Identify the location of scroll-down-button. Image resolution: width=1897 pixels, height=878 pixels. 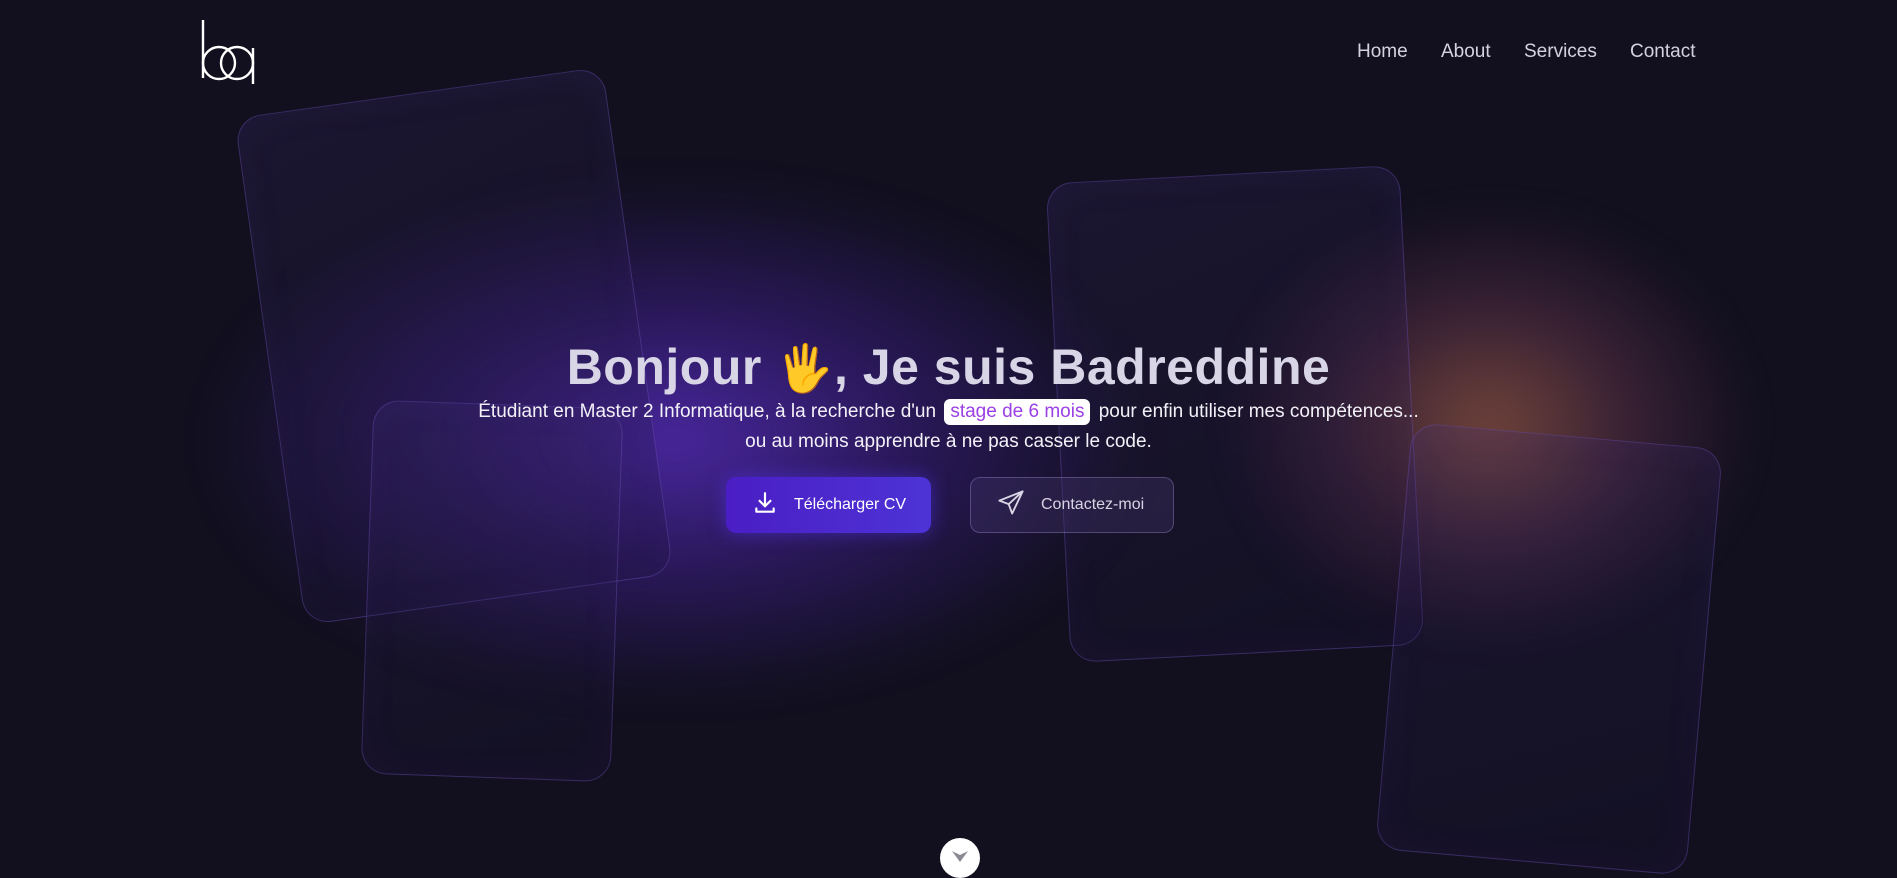
(960, 858).